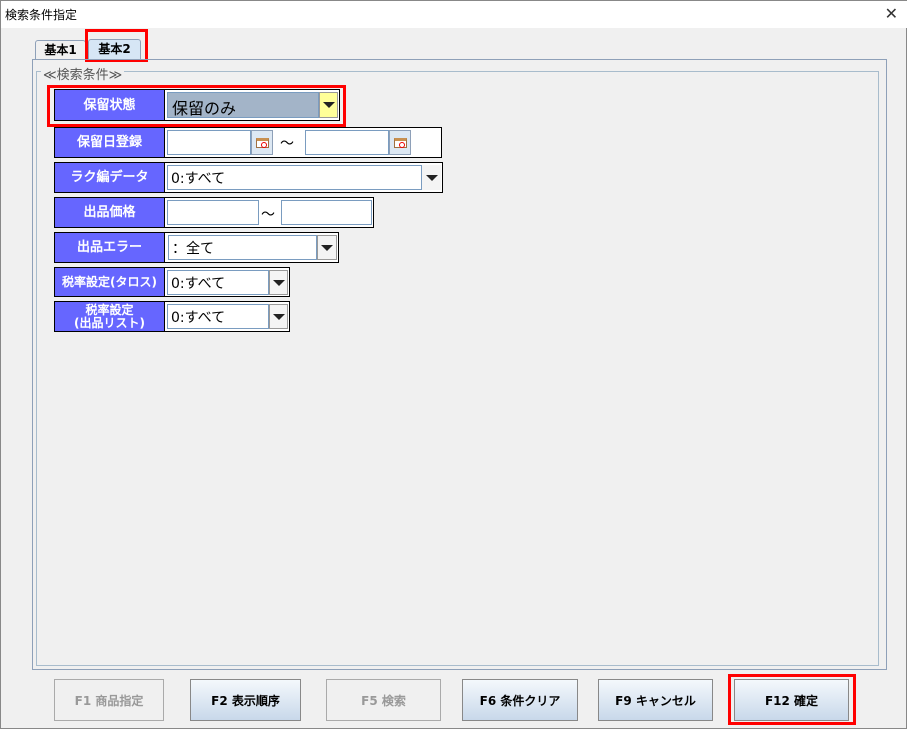 The image size is (907, 729). I want to click on f6-clear-button: F6 条件クリア, so click(520, 700).